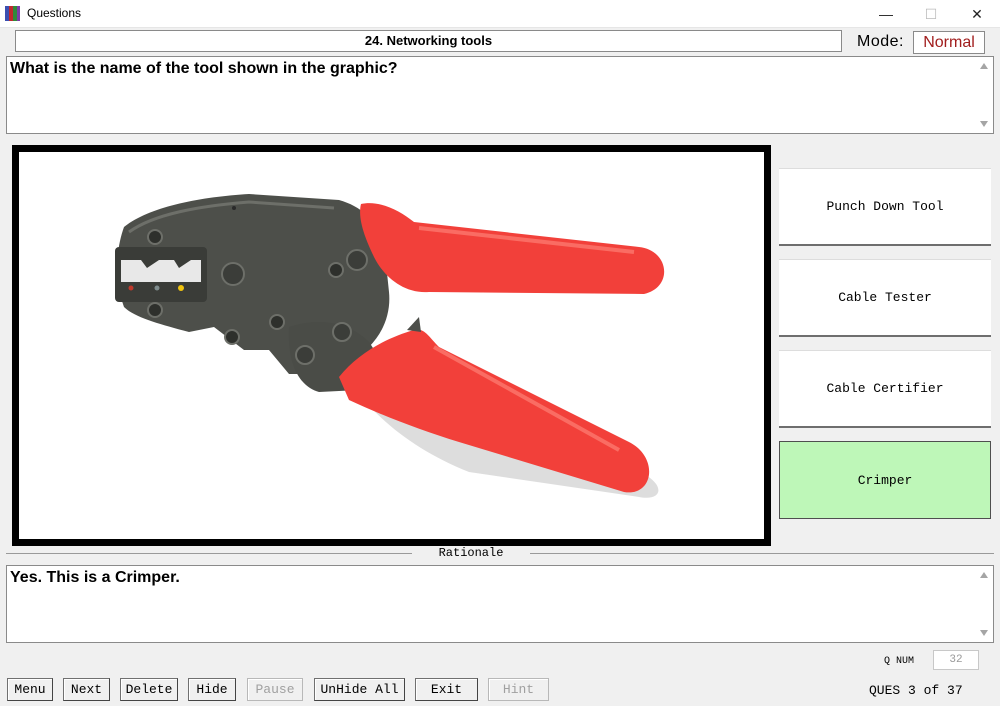 This screenshot has width=1000, height=706. What do you see at coordinates (54, 13) in the screenshot?
I see `window-title: Questions` at bounding box center [54, 13].